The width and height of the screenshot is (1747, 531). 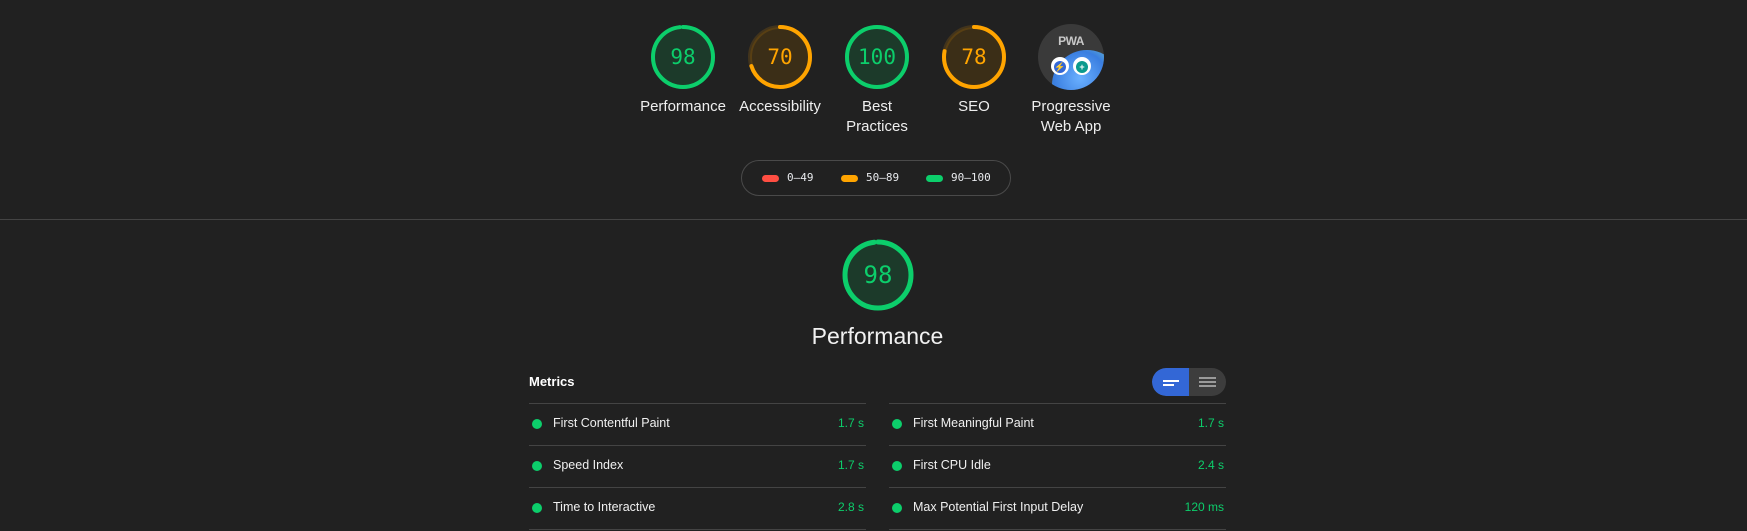 What do you see at coordinates (1204, 507) in the screenshot?
I see `metric-value: 120 ms` at bounding box center [1204, 507].